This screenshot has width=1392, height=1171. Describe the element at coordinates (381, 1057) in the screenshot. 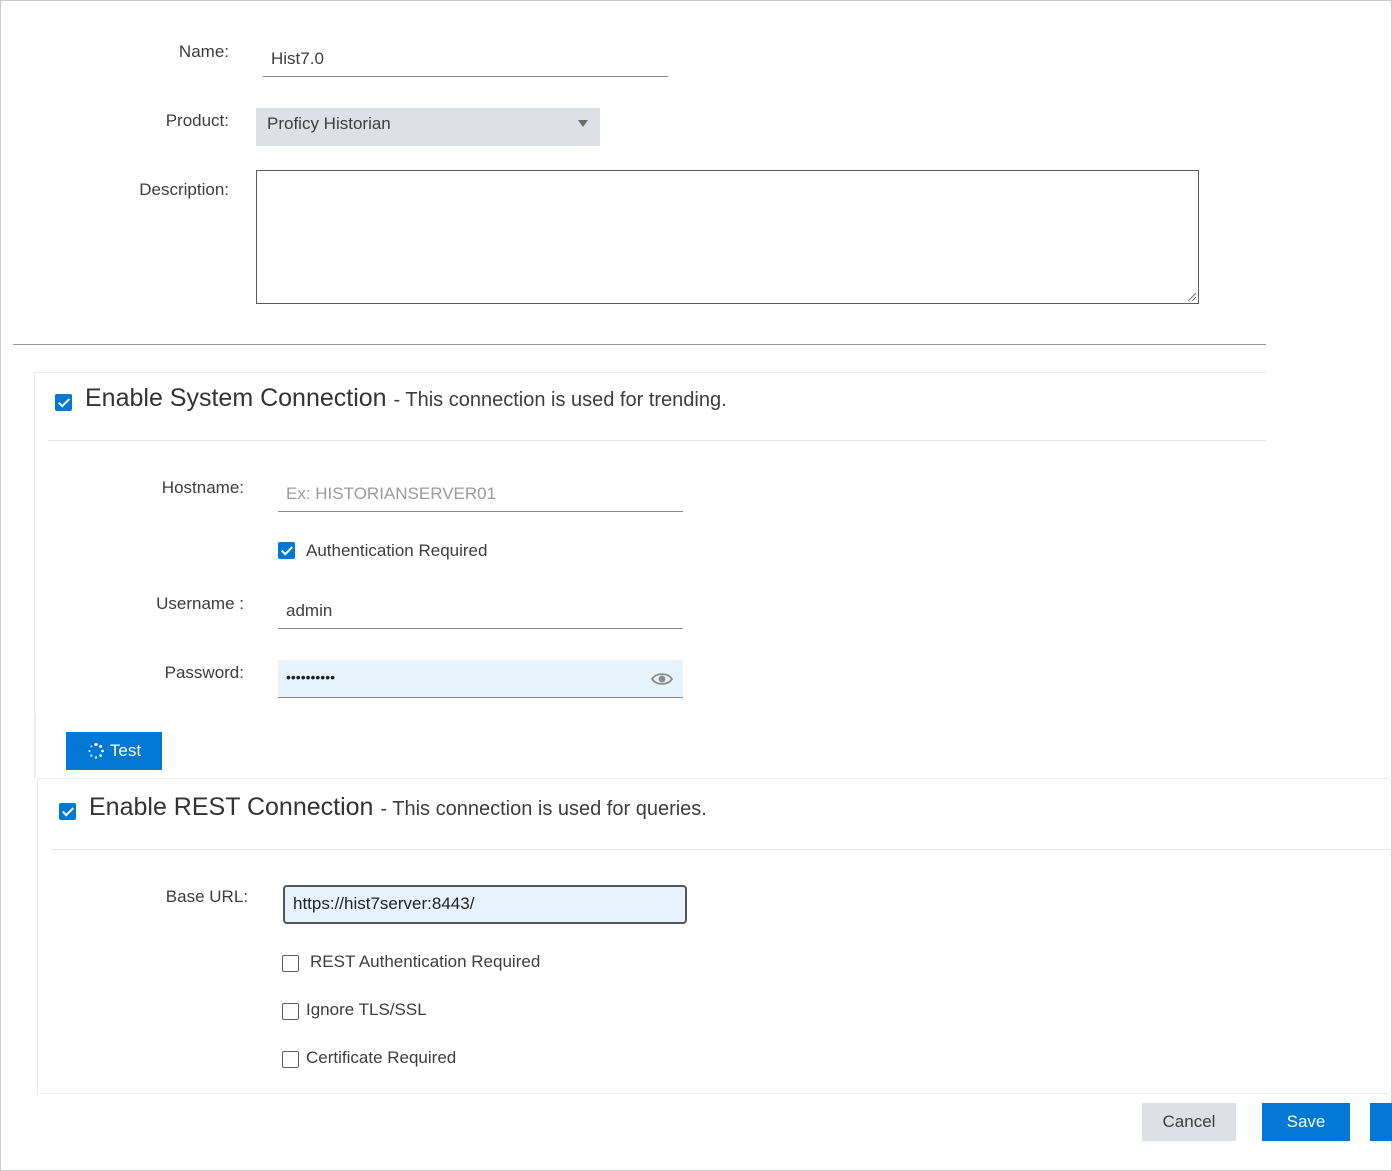

I see `certificate-required-label: Certificate Required` at that location.